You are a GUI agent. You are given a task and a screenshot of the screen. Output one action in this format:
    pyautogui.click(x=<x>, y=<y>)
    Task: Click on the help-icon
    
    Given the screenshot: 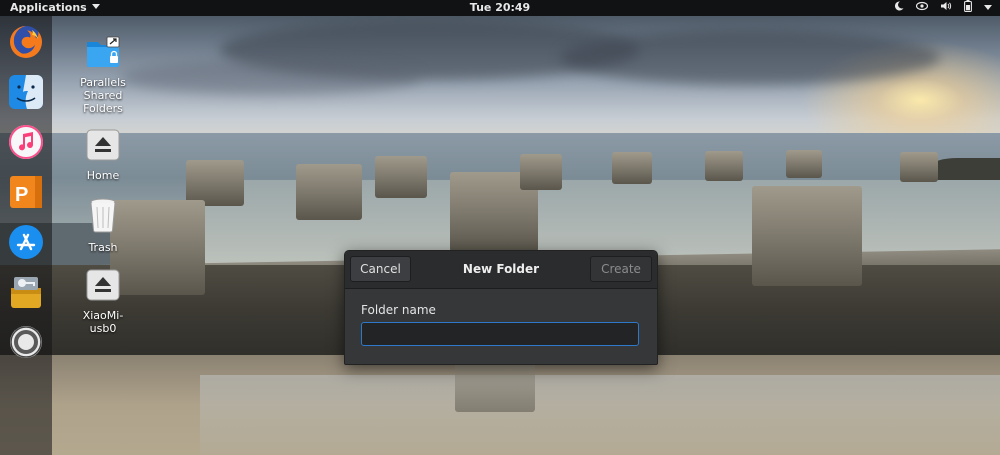 What is the action you would take?
    pyautogui.click(x=26, y=342)
    